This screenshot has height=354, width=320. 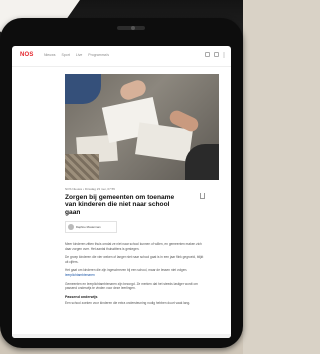 What do you see at coordinates (224, 55) in the screenshot?
I see `more-menu-icon` at bounding box center [224, 55].